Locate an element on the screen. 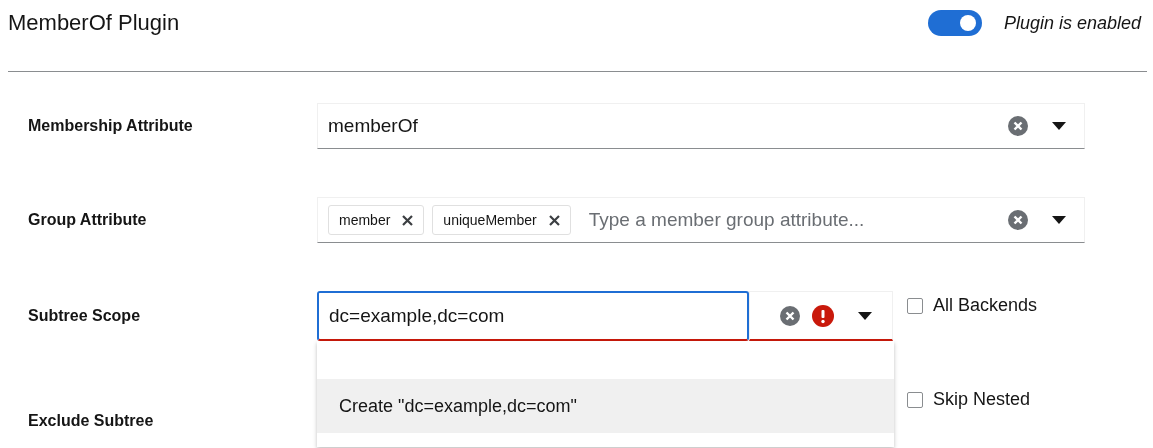  attribute-chip: member is located at coordinates (376, 220).